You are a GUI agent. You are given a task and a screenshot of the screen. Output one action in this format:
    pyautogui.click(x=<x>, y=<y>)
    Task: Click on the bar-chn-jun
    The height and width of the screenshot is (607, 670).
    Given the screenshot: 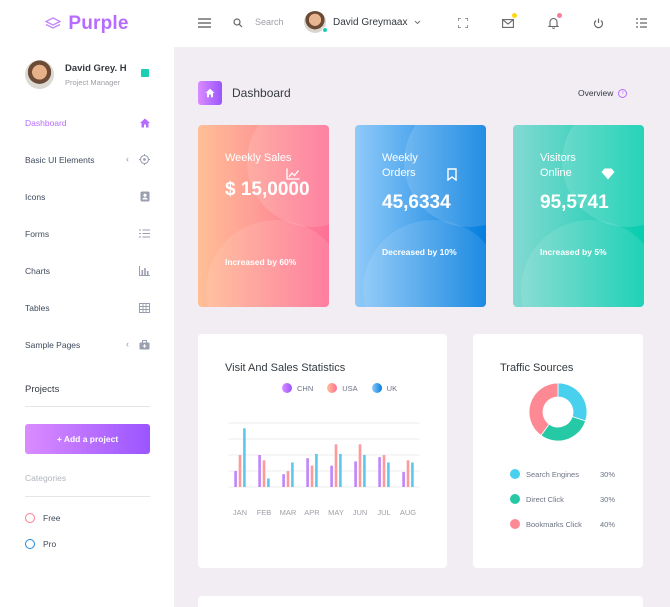 What is the action you would take?
    pyautogui.click(x=355, y=474)
    